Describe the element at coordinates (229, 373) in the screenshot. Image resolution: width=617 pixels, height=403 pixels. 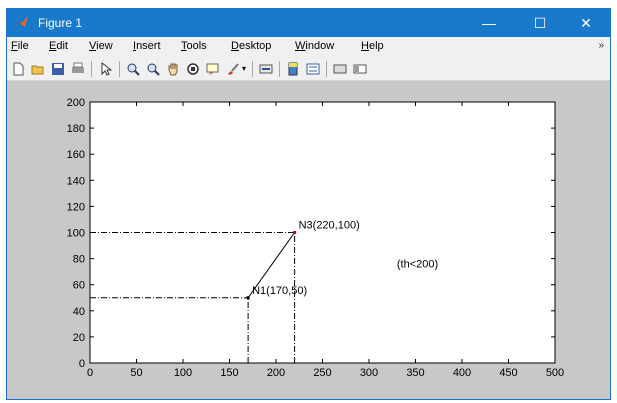
I see `x-tick-label: 150` at that location.